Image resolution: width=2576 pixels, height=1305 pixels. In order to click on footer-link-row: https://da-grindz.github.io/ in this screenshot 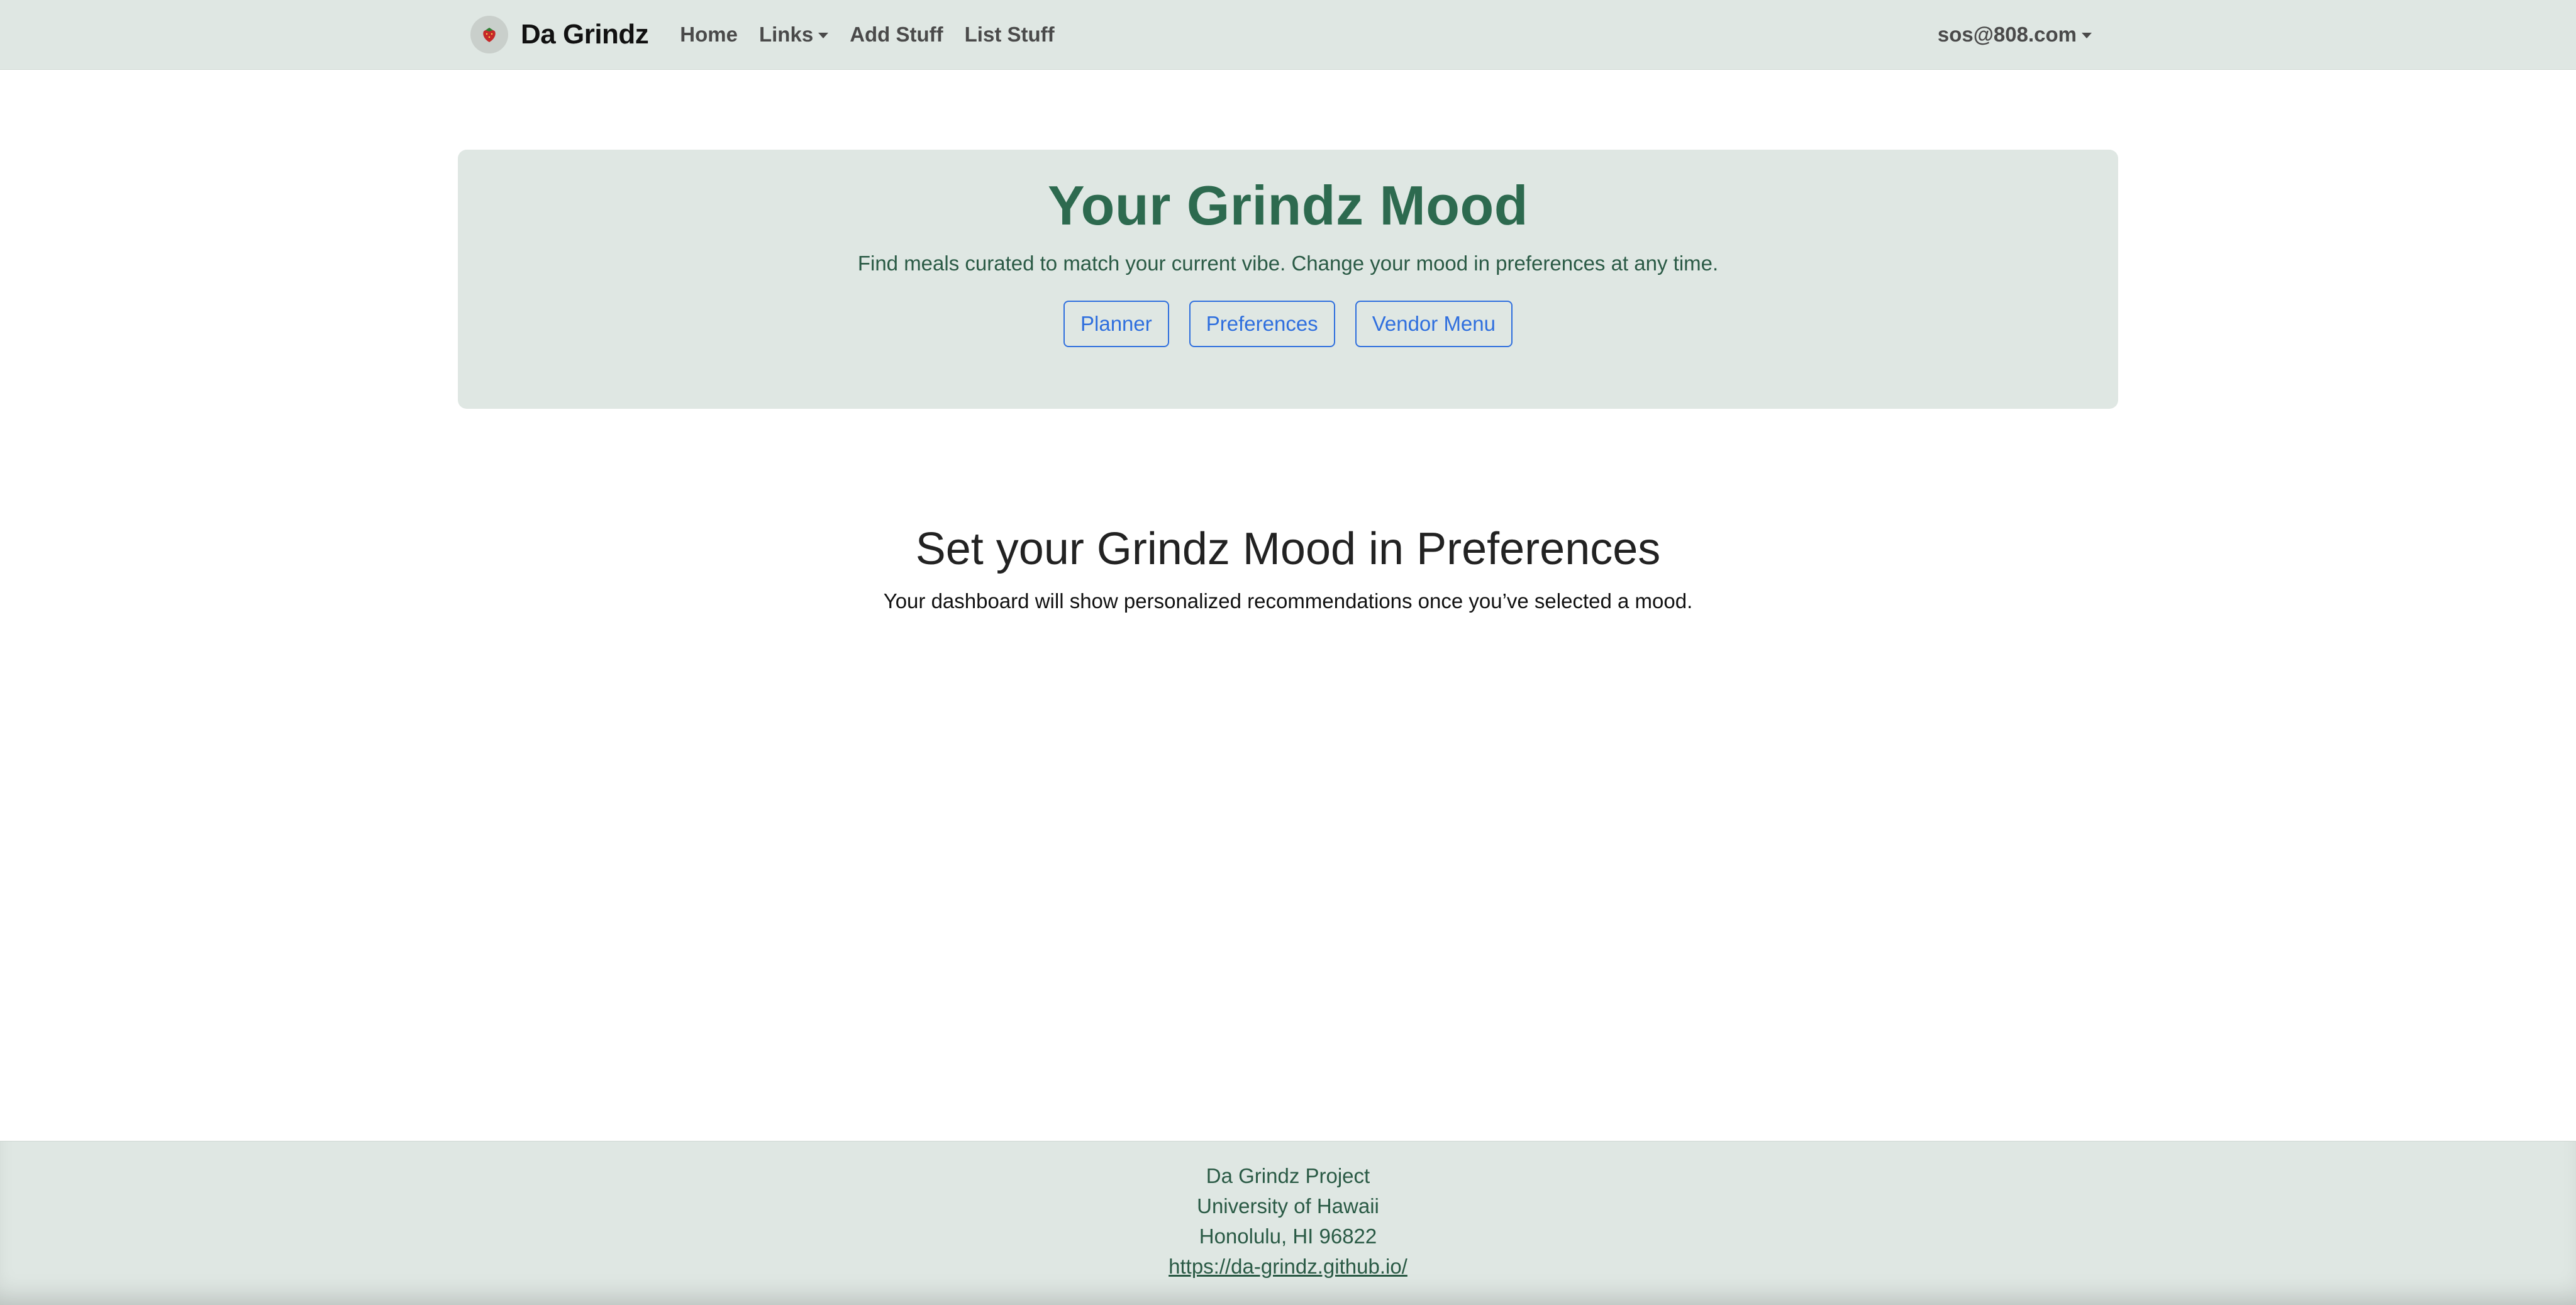, I will do `click(1288, 1267)`.